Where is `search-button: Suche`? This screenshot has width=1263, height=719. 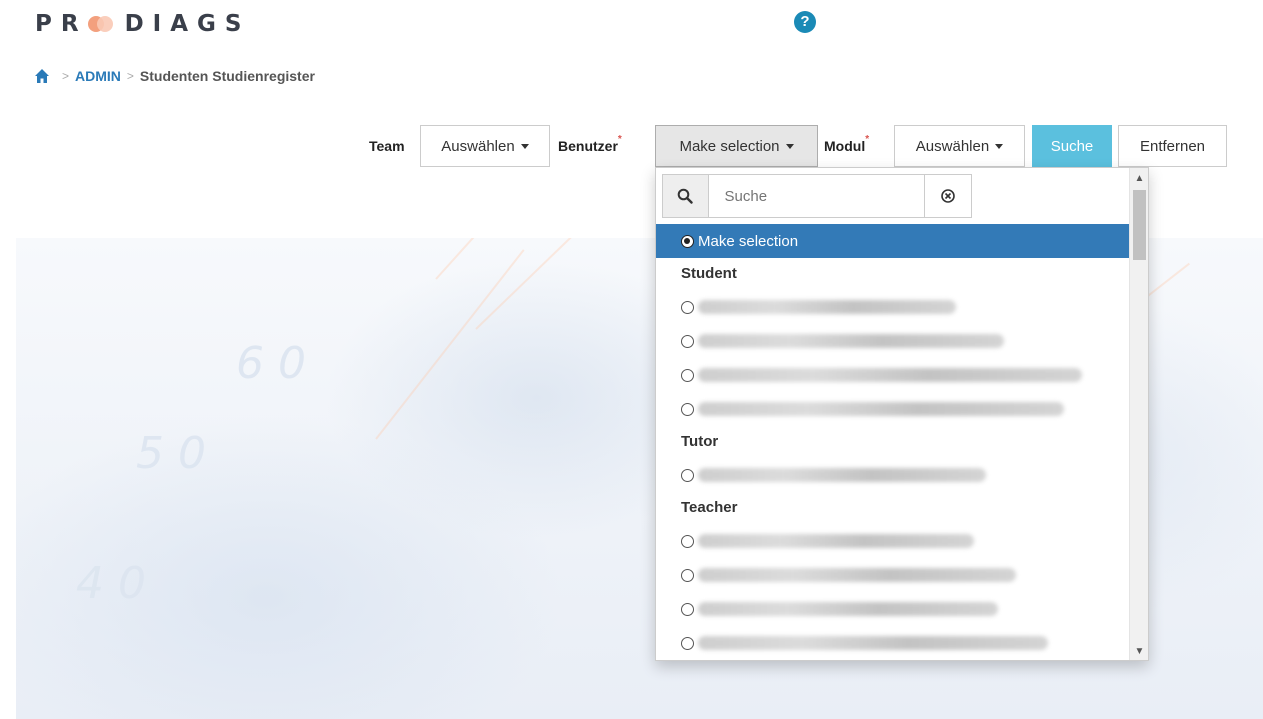 search-button: Suche is located at coordinates (1072, 146).